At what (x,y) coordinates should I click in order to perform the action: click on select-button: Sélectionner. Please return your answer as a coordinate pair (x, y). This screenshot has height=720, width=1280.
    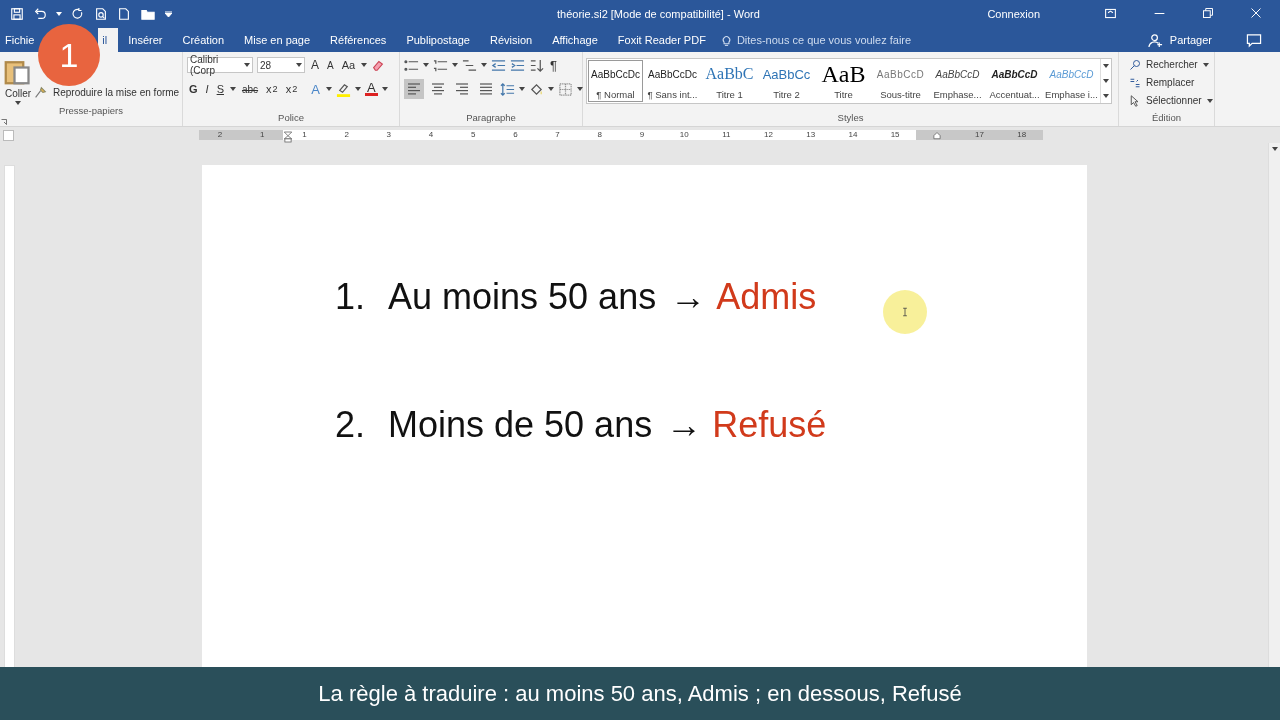
    Looking at the image, I should click on (1174, 100).